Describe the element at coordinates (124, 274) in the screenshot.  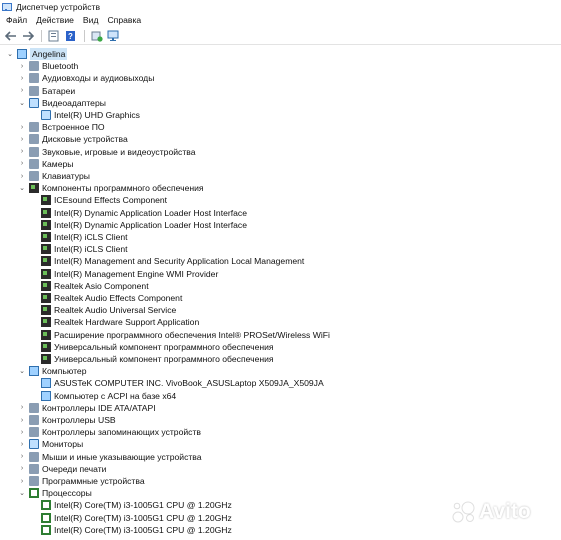
I see `device-item: Intel(R) Management Engine WMI Provider` at that location.